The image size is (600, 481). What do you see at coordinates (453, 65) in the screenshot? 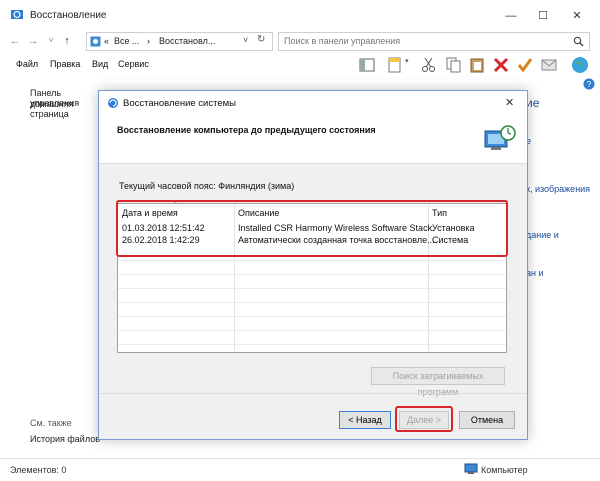
I see `copy-icon` at bounding box center [453, 65].